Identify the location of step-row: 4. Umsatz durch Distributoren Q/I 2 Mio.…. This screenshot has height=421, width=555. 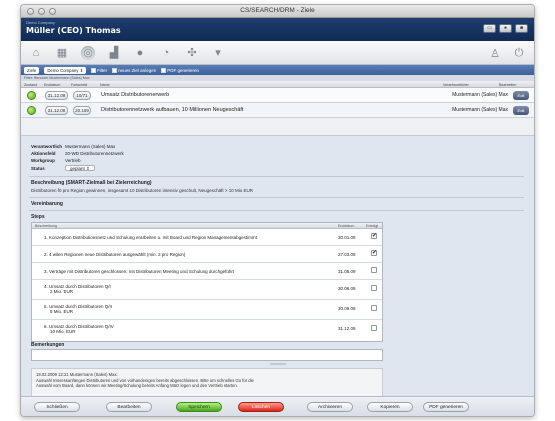
(207, 290).